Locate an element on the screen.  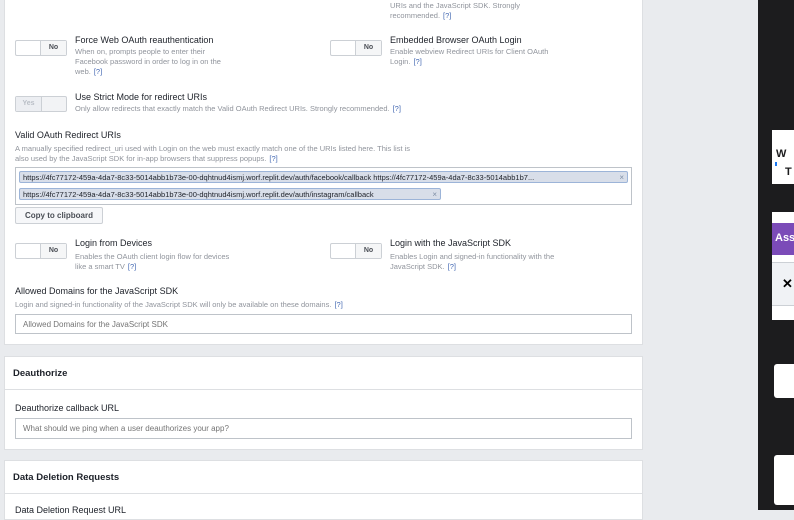
allowed-domains-label: Allowed Domains for the JavaScript SDK is located at coordinates (97, 291).